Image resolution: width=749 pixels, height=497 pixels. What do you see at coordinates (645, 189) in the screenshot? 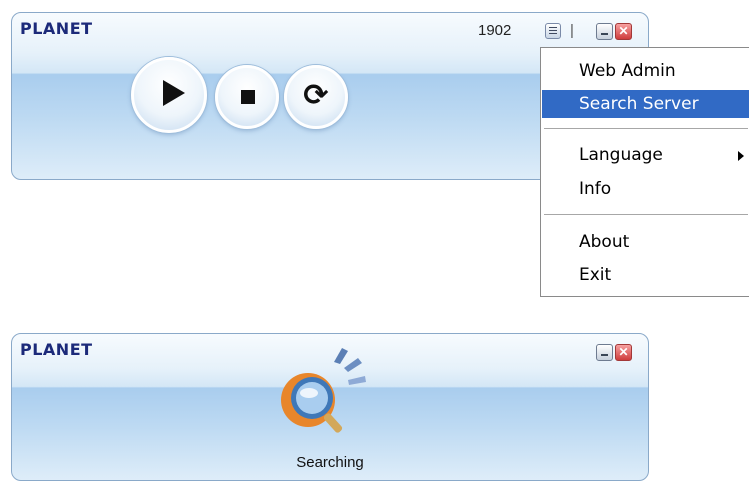
I see `menu-item-info: Info` at bounding box center [645, 189].